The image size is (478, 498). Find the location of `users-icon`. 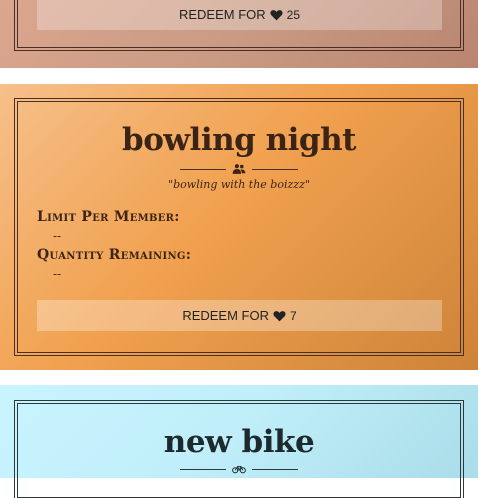

users-icon is located at coordinates (239, 169).